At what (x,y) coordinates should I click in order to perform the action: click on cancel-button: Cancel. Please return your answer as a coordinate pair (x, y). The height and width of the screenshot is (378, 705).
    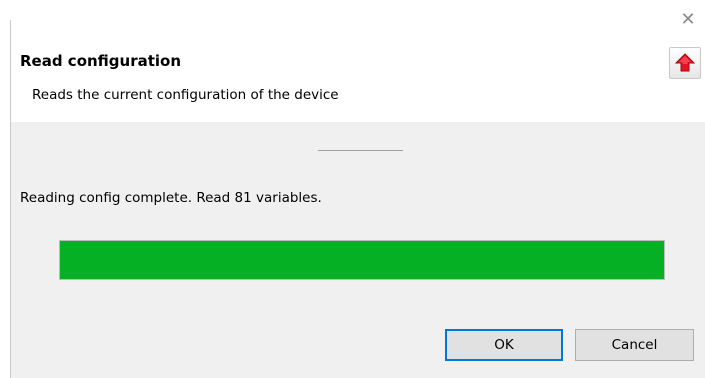
    Looking at the image, I should click on (634, 345).